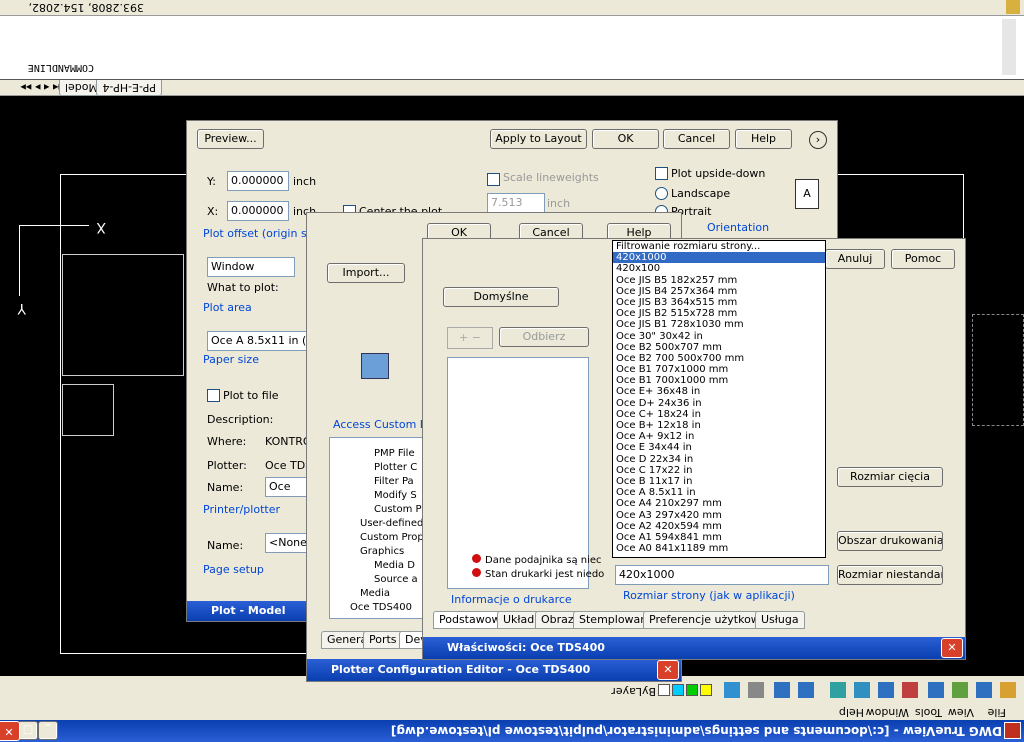 This screenshot has width=1024, height=742. I want to click on tree-item: Plotter C, so click(395, 467).